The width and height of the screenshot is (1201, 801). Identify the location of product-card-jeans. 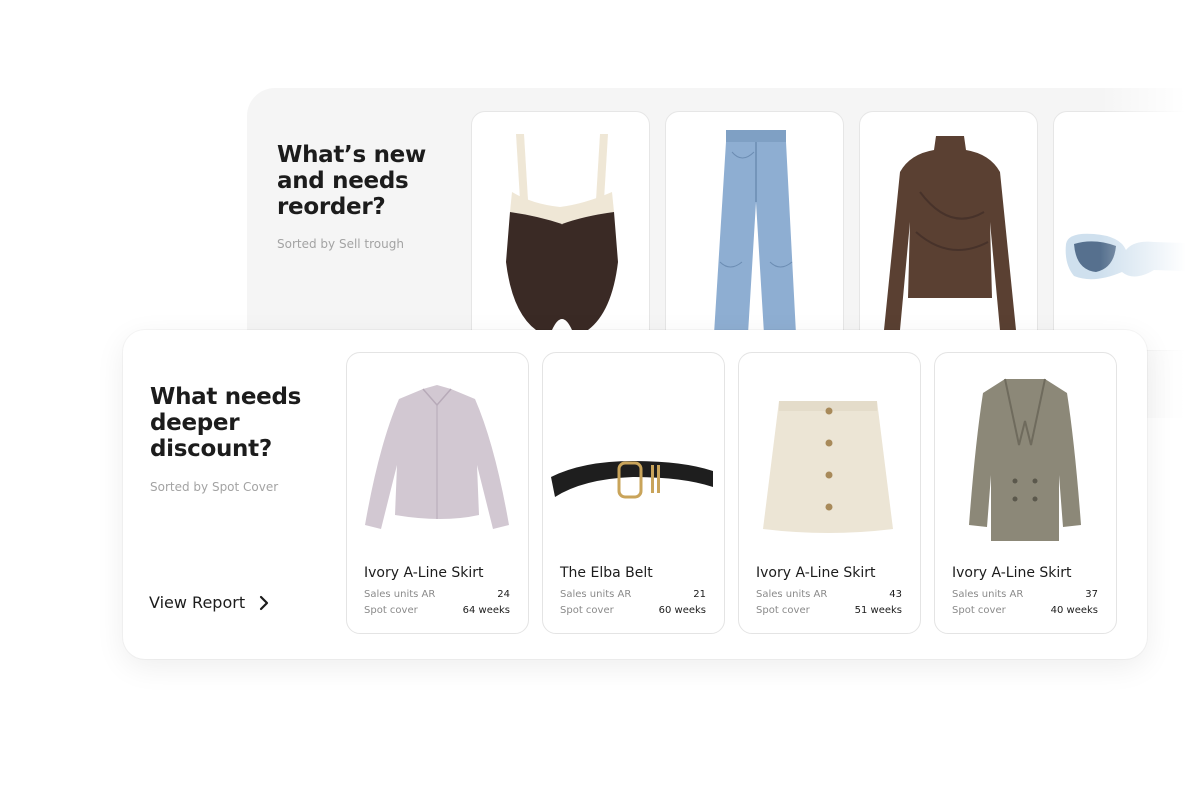
(754, 231).